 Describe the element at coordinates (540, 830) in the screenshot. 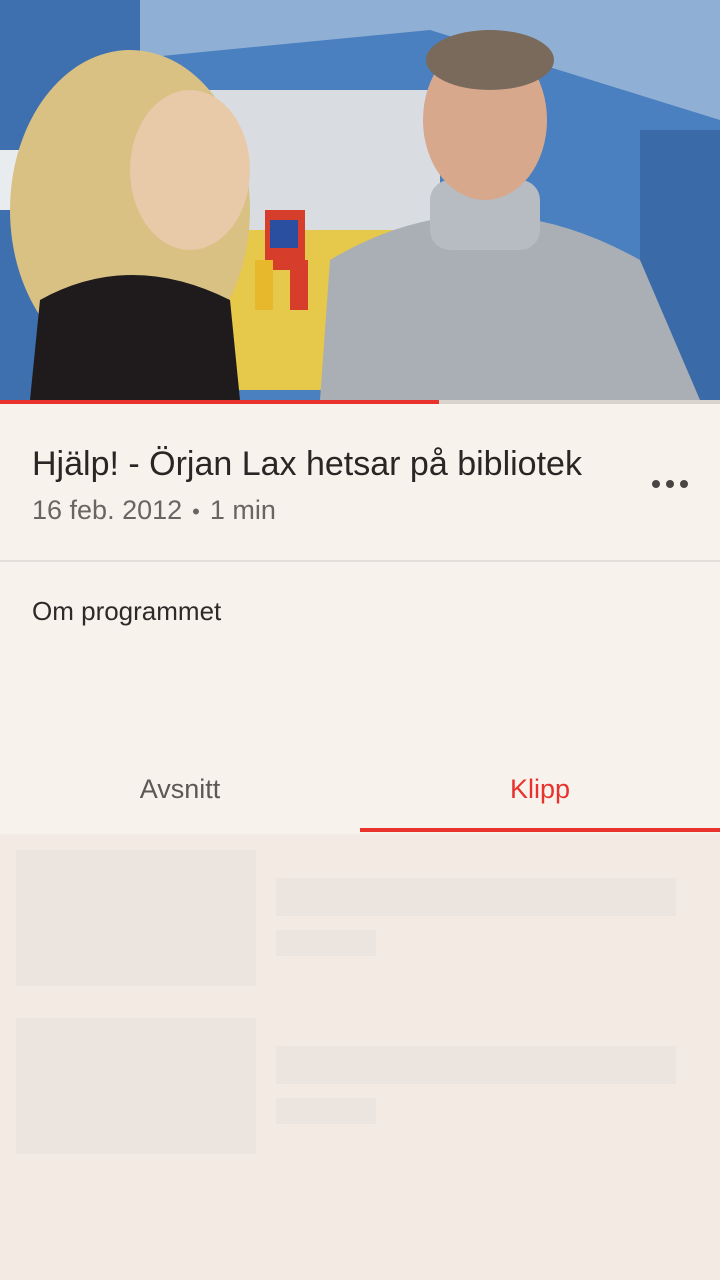

I see `tab-selected-indicator` at that location.